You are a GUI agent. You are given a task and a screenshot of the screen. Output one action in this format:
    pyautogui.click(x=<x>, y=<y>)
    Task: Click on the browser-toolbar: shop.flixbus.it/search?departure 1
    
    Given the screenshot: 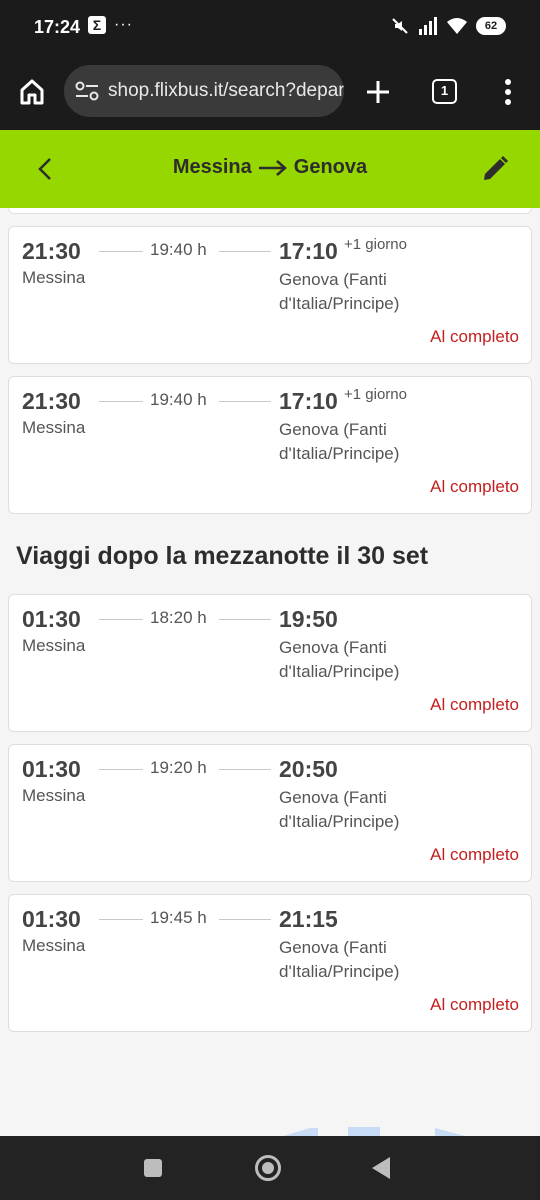 What is the action you would take?
    pyautogui.click(x=270, y=91)
    